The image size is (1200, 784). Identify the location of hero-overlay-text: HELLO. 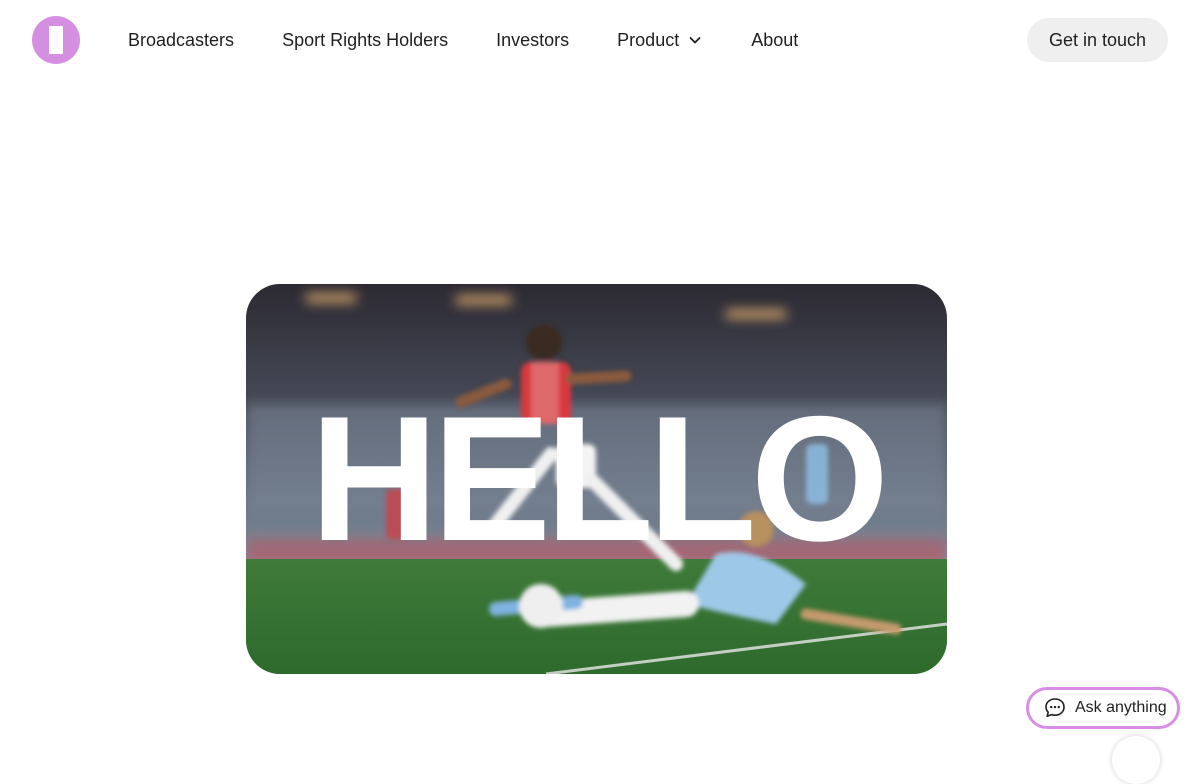
(599, 478).